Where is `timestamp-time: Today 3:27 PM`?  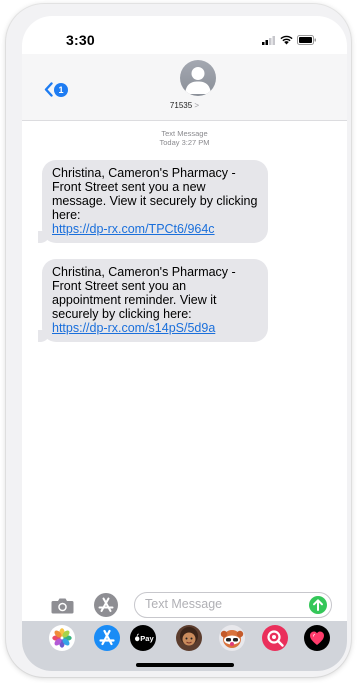
timestamp-time: Today 3:27 PM is located at coordinates (184, 142).